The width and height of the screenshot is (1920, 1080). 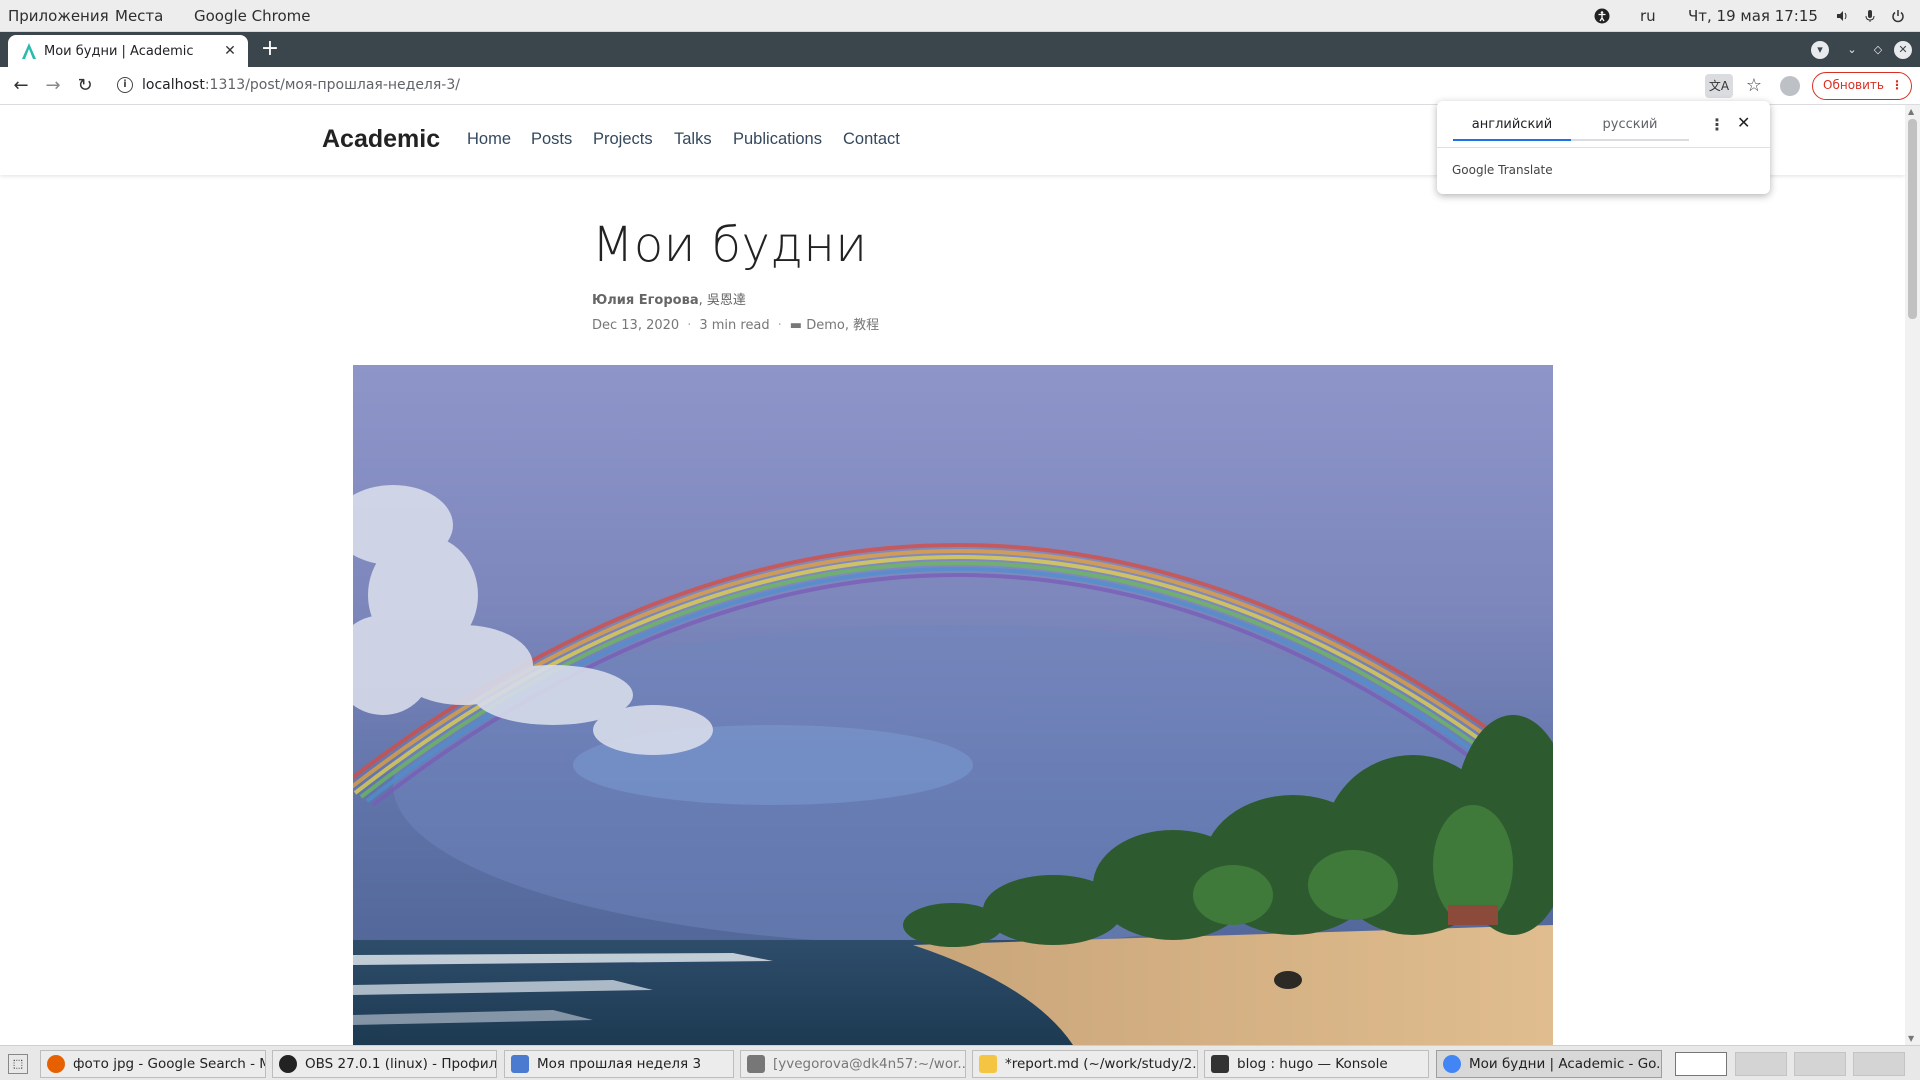 What do you see at coordinates (125, 85) in the screenshot?
I see `site-info-icon: i` at bounding box center [125, 85].